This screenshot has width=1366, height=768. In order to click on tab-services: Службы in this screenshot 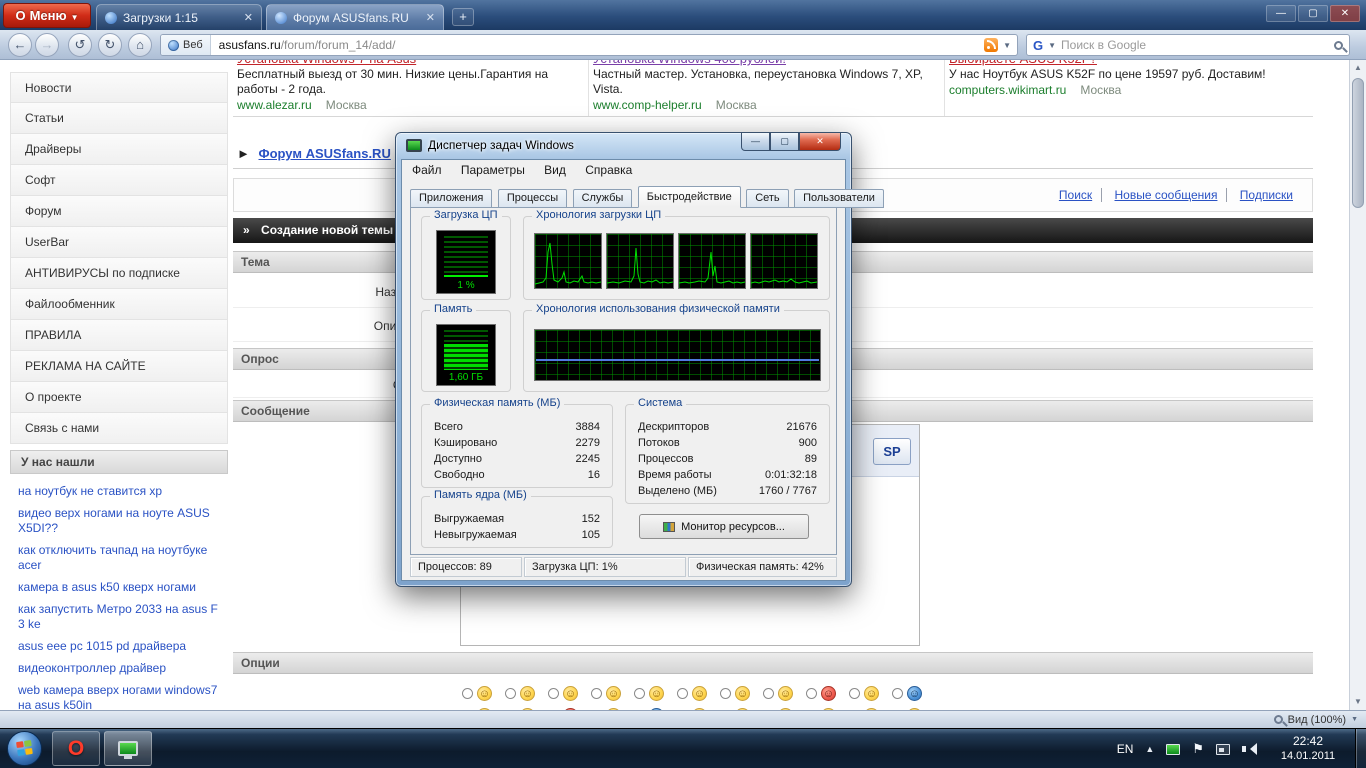, I will do `click(602, 198)`.